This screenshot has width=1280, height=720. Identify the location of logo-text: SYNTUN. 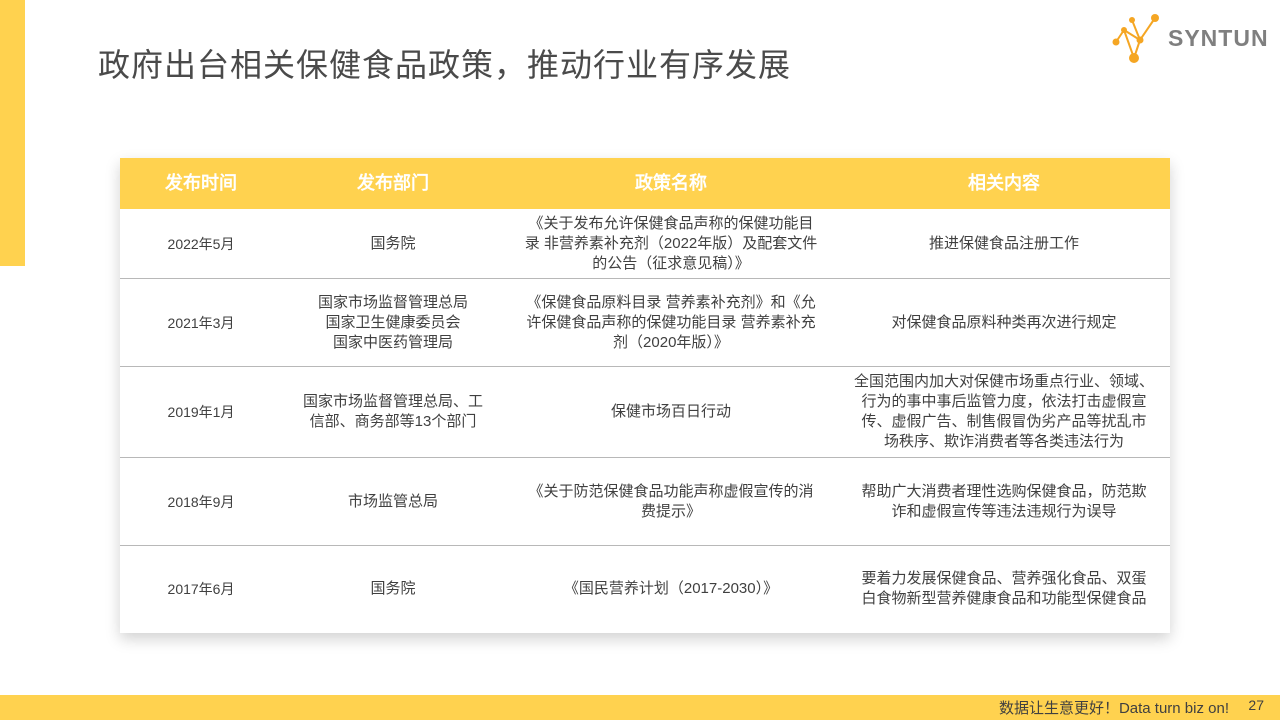
(1218, 38).